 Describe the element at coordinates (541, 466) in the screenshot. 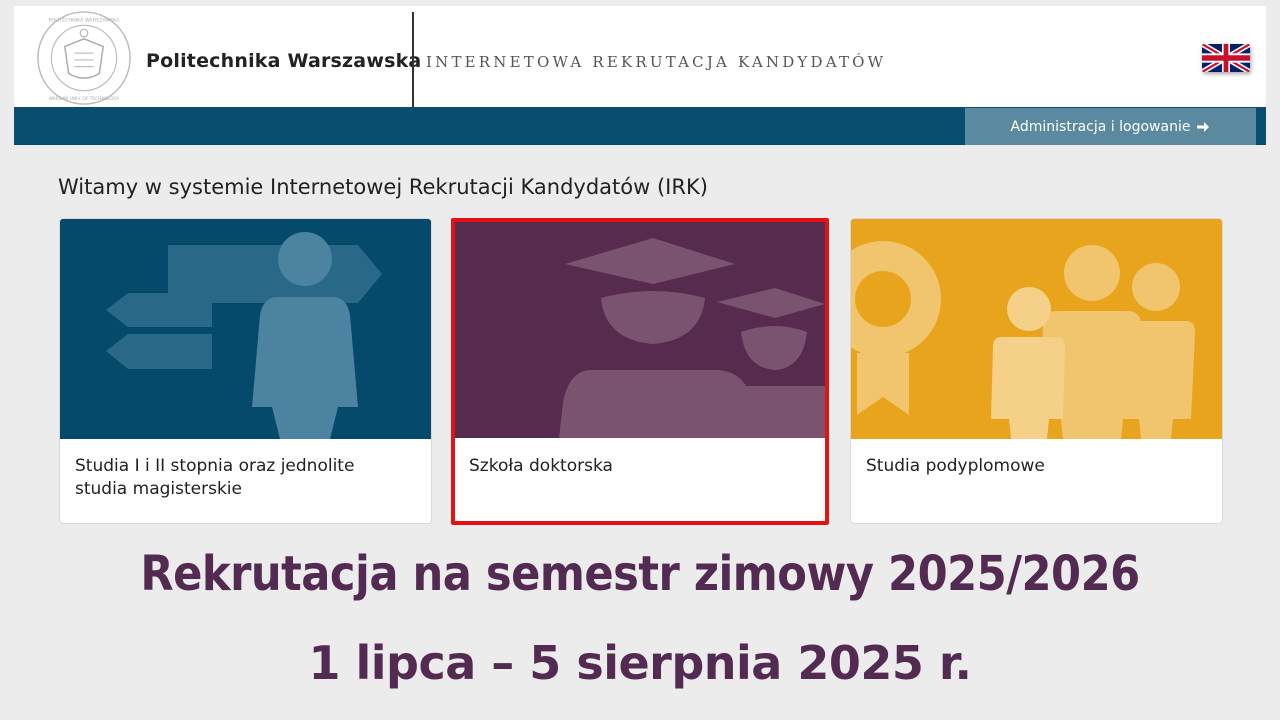

I see `card-label: Szkoła doktorska` at that location.